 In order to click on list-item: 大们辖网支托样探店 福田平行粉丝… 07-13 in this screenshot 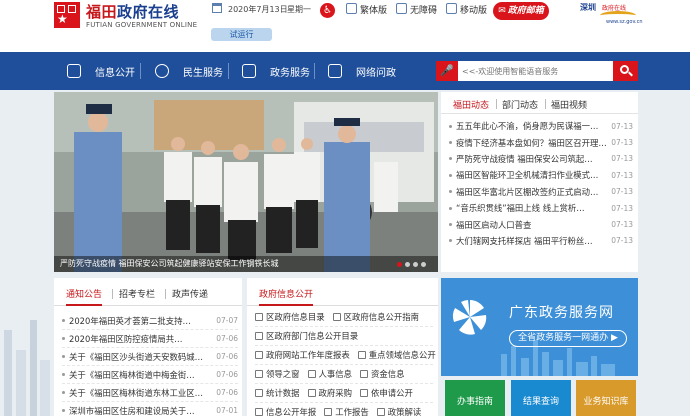, I will do `click(541, 241)`.